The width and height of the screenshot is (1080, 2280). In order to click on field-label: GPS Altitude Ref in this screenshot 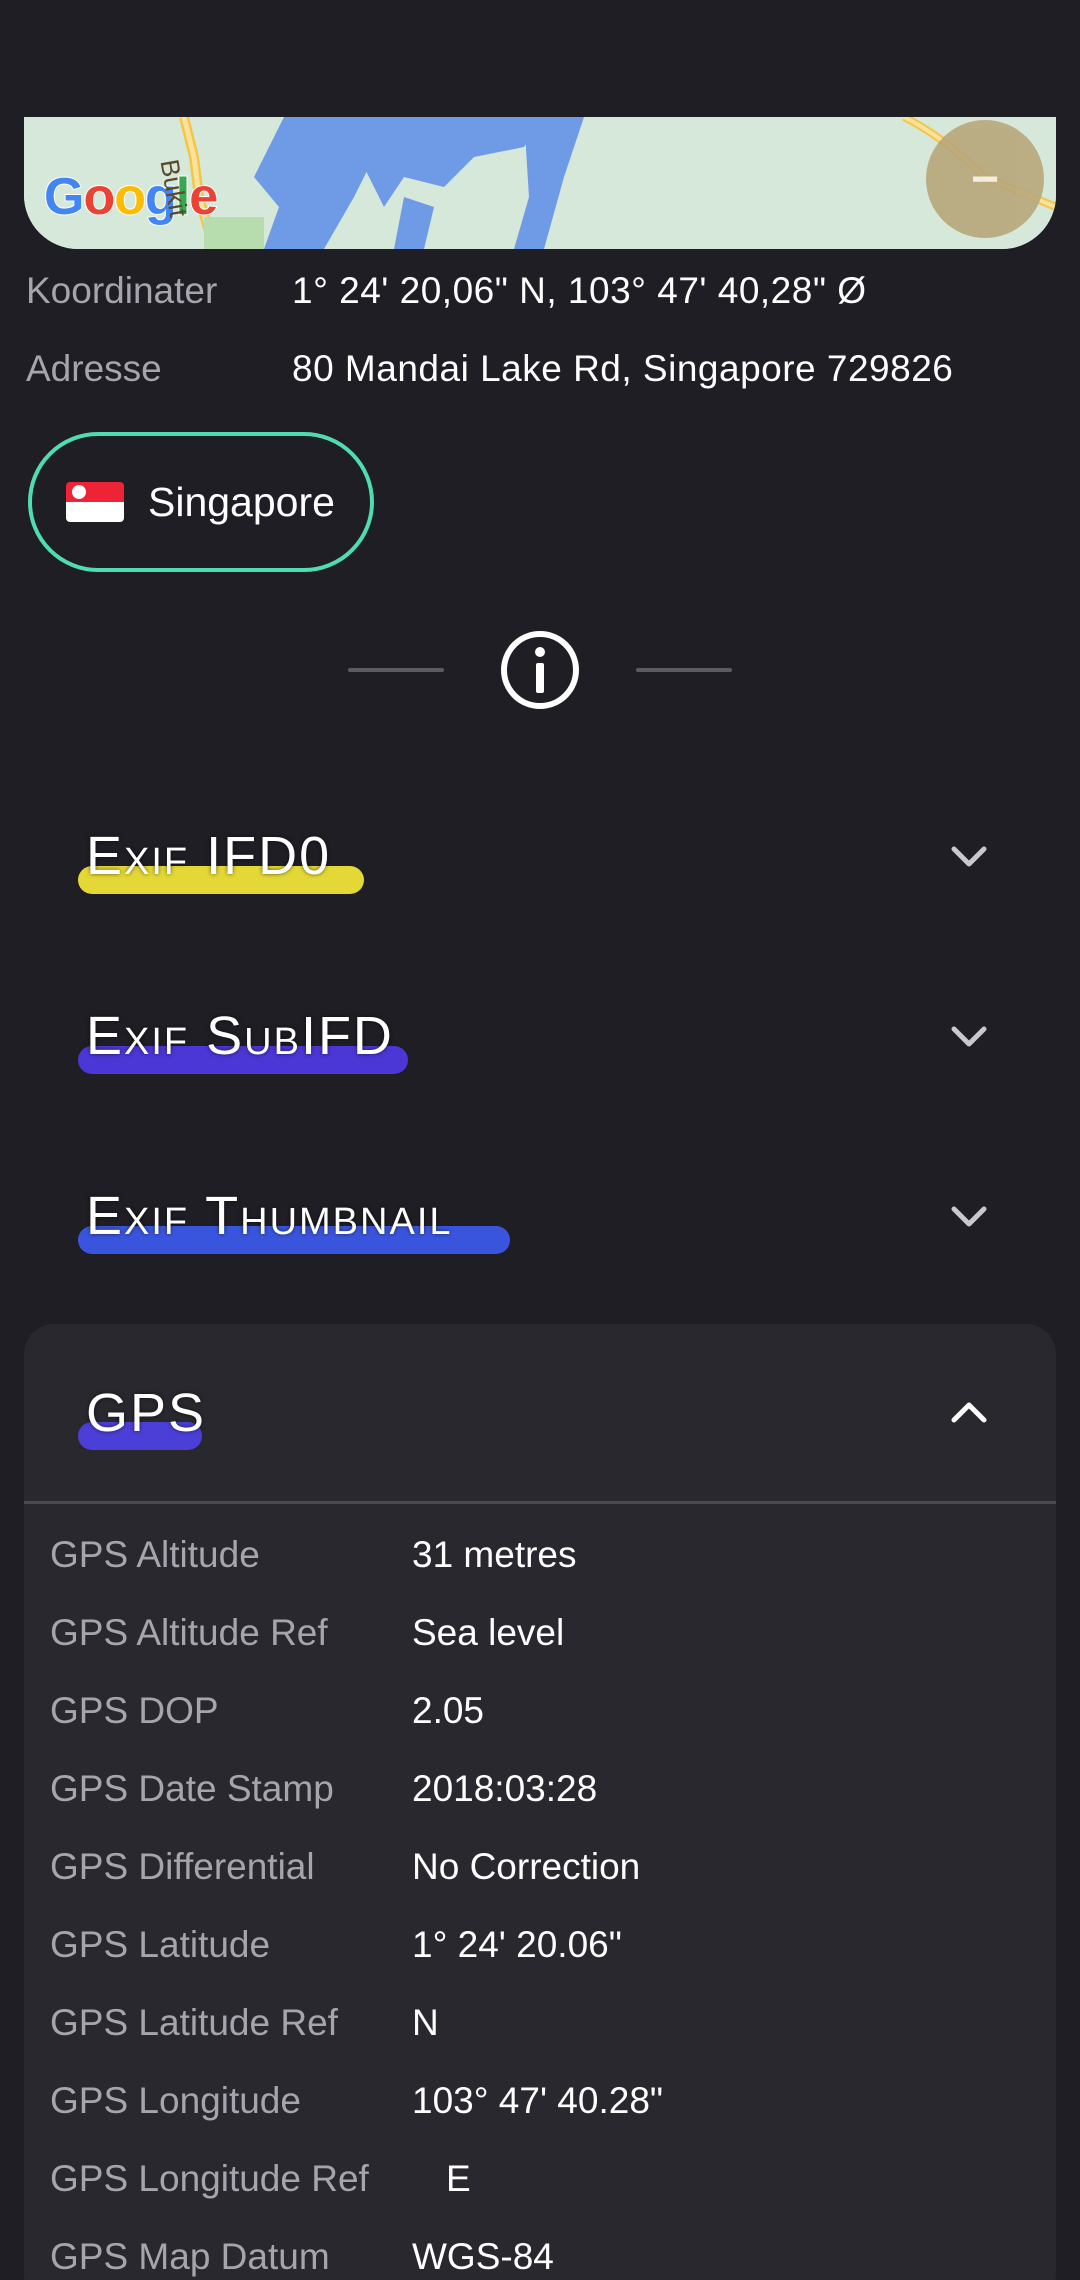, I will do `click(189, 1632)`.